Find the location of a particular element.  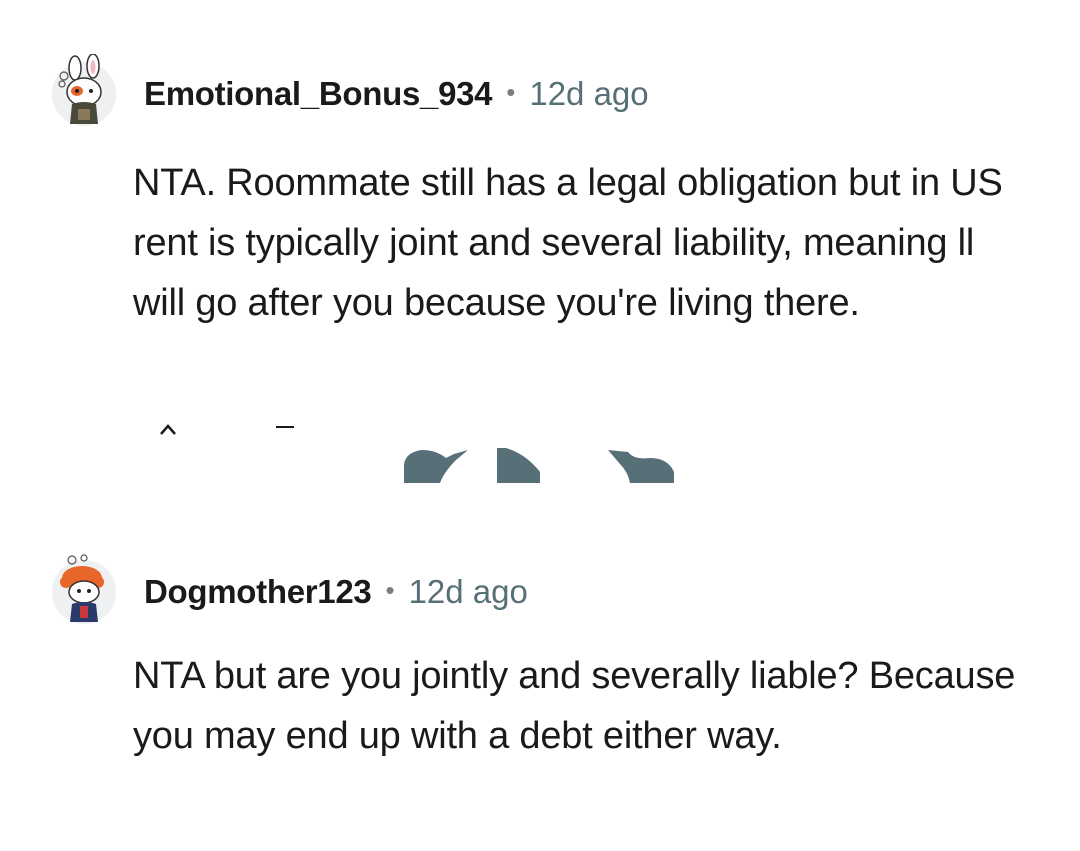

username-link: Dogmother123 is located at coordinates (258, 592).